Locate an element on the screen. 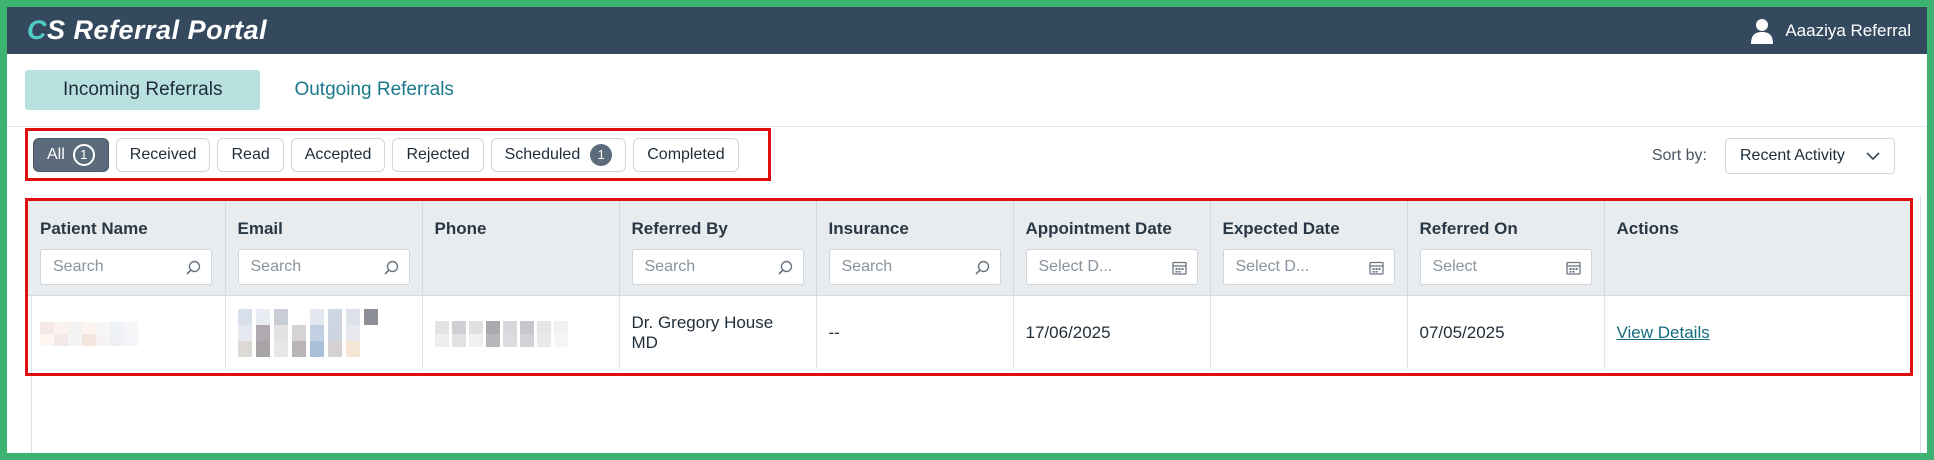 The height and width of the screenshot is (460, 1934). filter-chip-rejected: Rejected is located at coordinates (438, 154).